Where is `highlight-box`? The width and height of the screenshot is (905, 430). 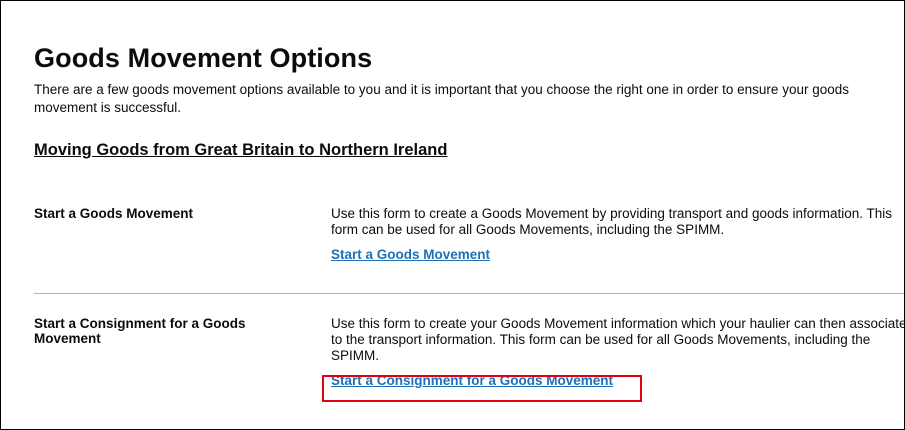 highlight-box is located at coordinates (482, 388).